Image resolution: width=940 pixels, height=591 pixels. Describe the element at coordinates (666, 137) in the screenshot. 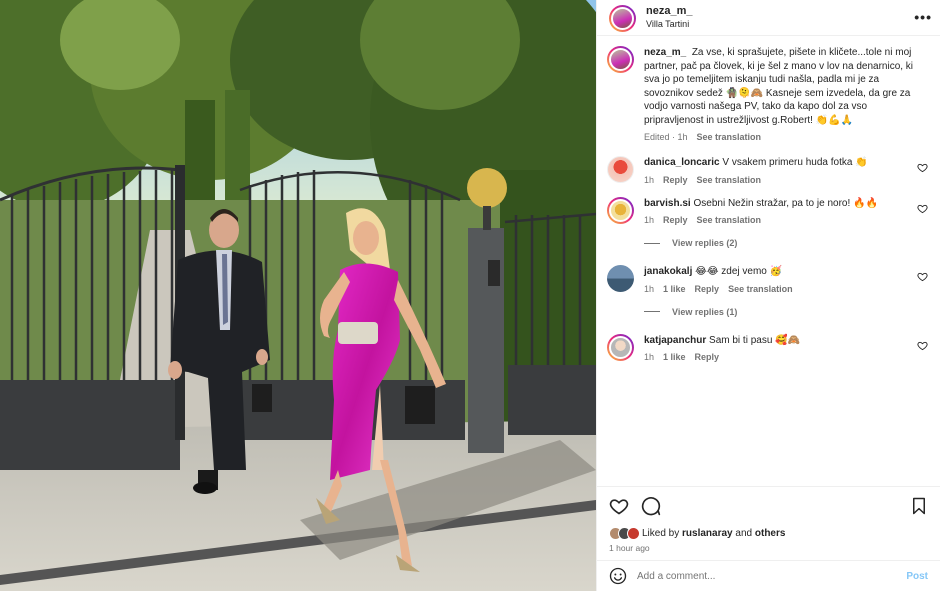

I see `caption-time: Edited · 1h` at that location.